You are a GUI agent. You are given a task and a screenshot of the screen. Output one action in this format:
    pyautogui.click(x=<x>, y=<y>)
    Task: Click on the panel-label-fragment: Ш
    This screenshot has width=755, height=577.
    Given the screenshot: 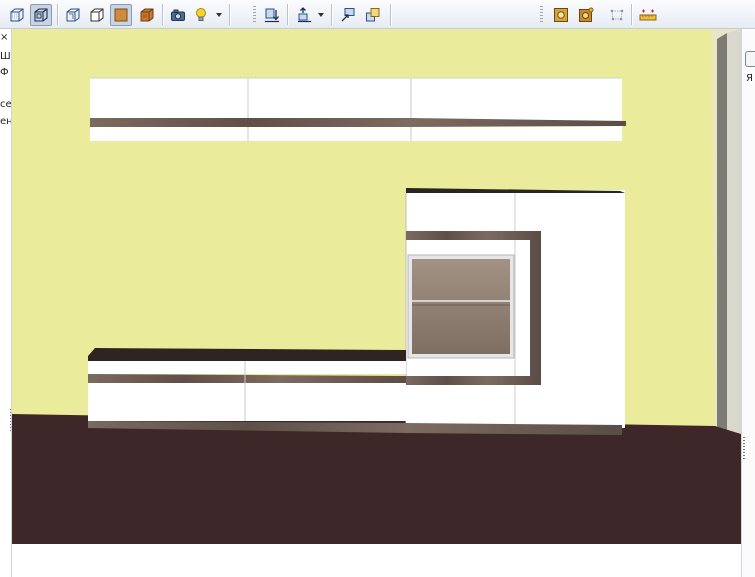 What is the action you would take?
    pyautogui.click(x=5, y=56)
    